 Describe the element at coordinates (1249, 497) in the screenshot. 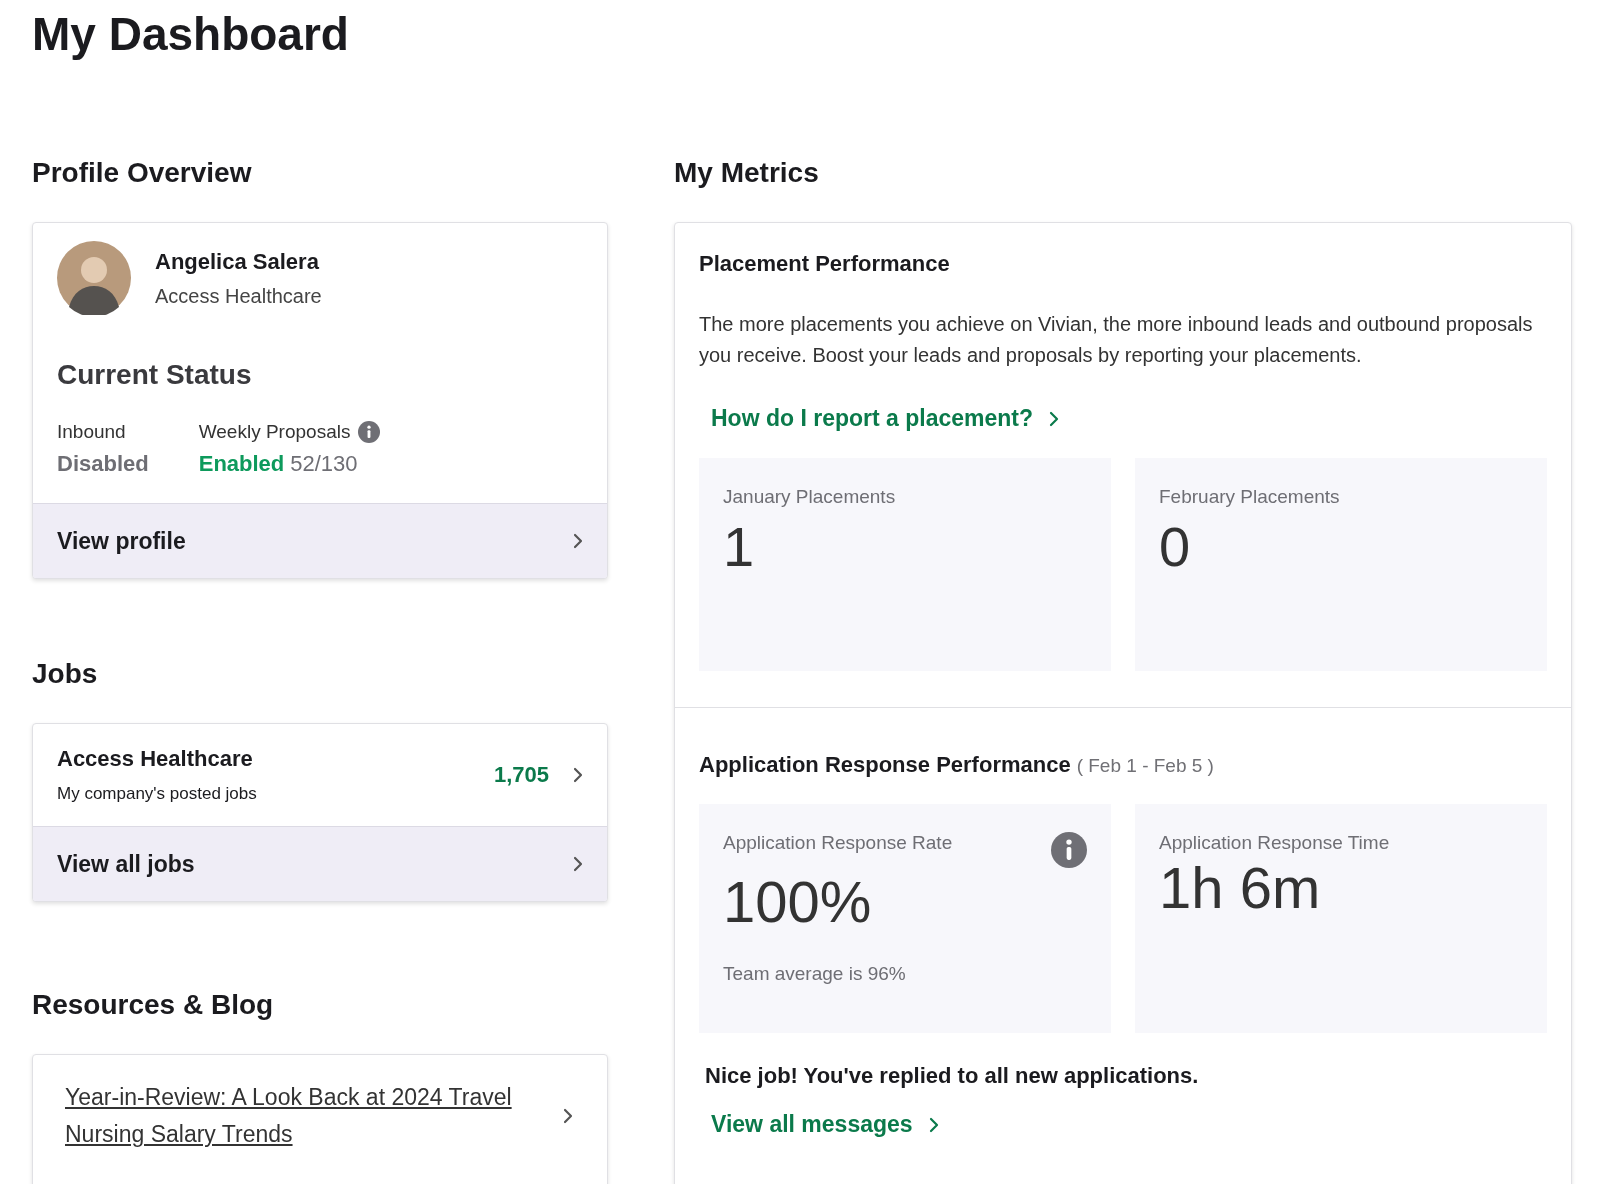

I see `metric-label: February Placements` at that location.